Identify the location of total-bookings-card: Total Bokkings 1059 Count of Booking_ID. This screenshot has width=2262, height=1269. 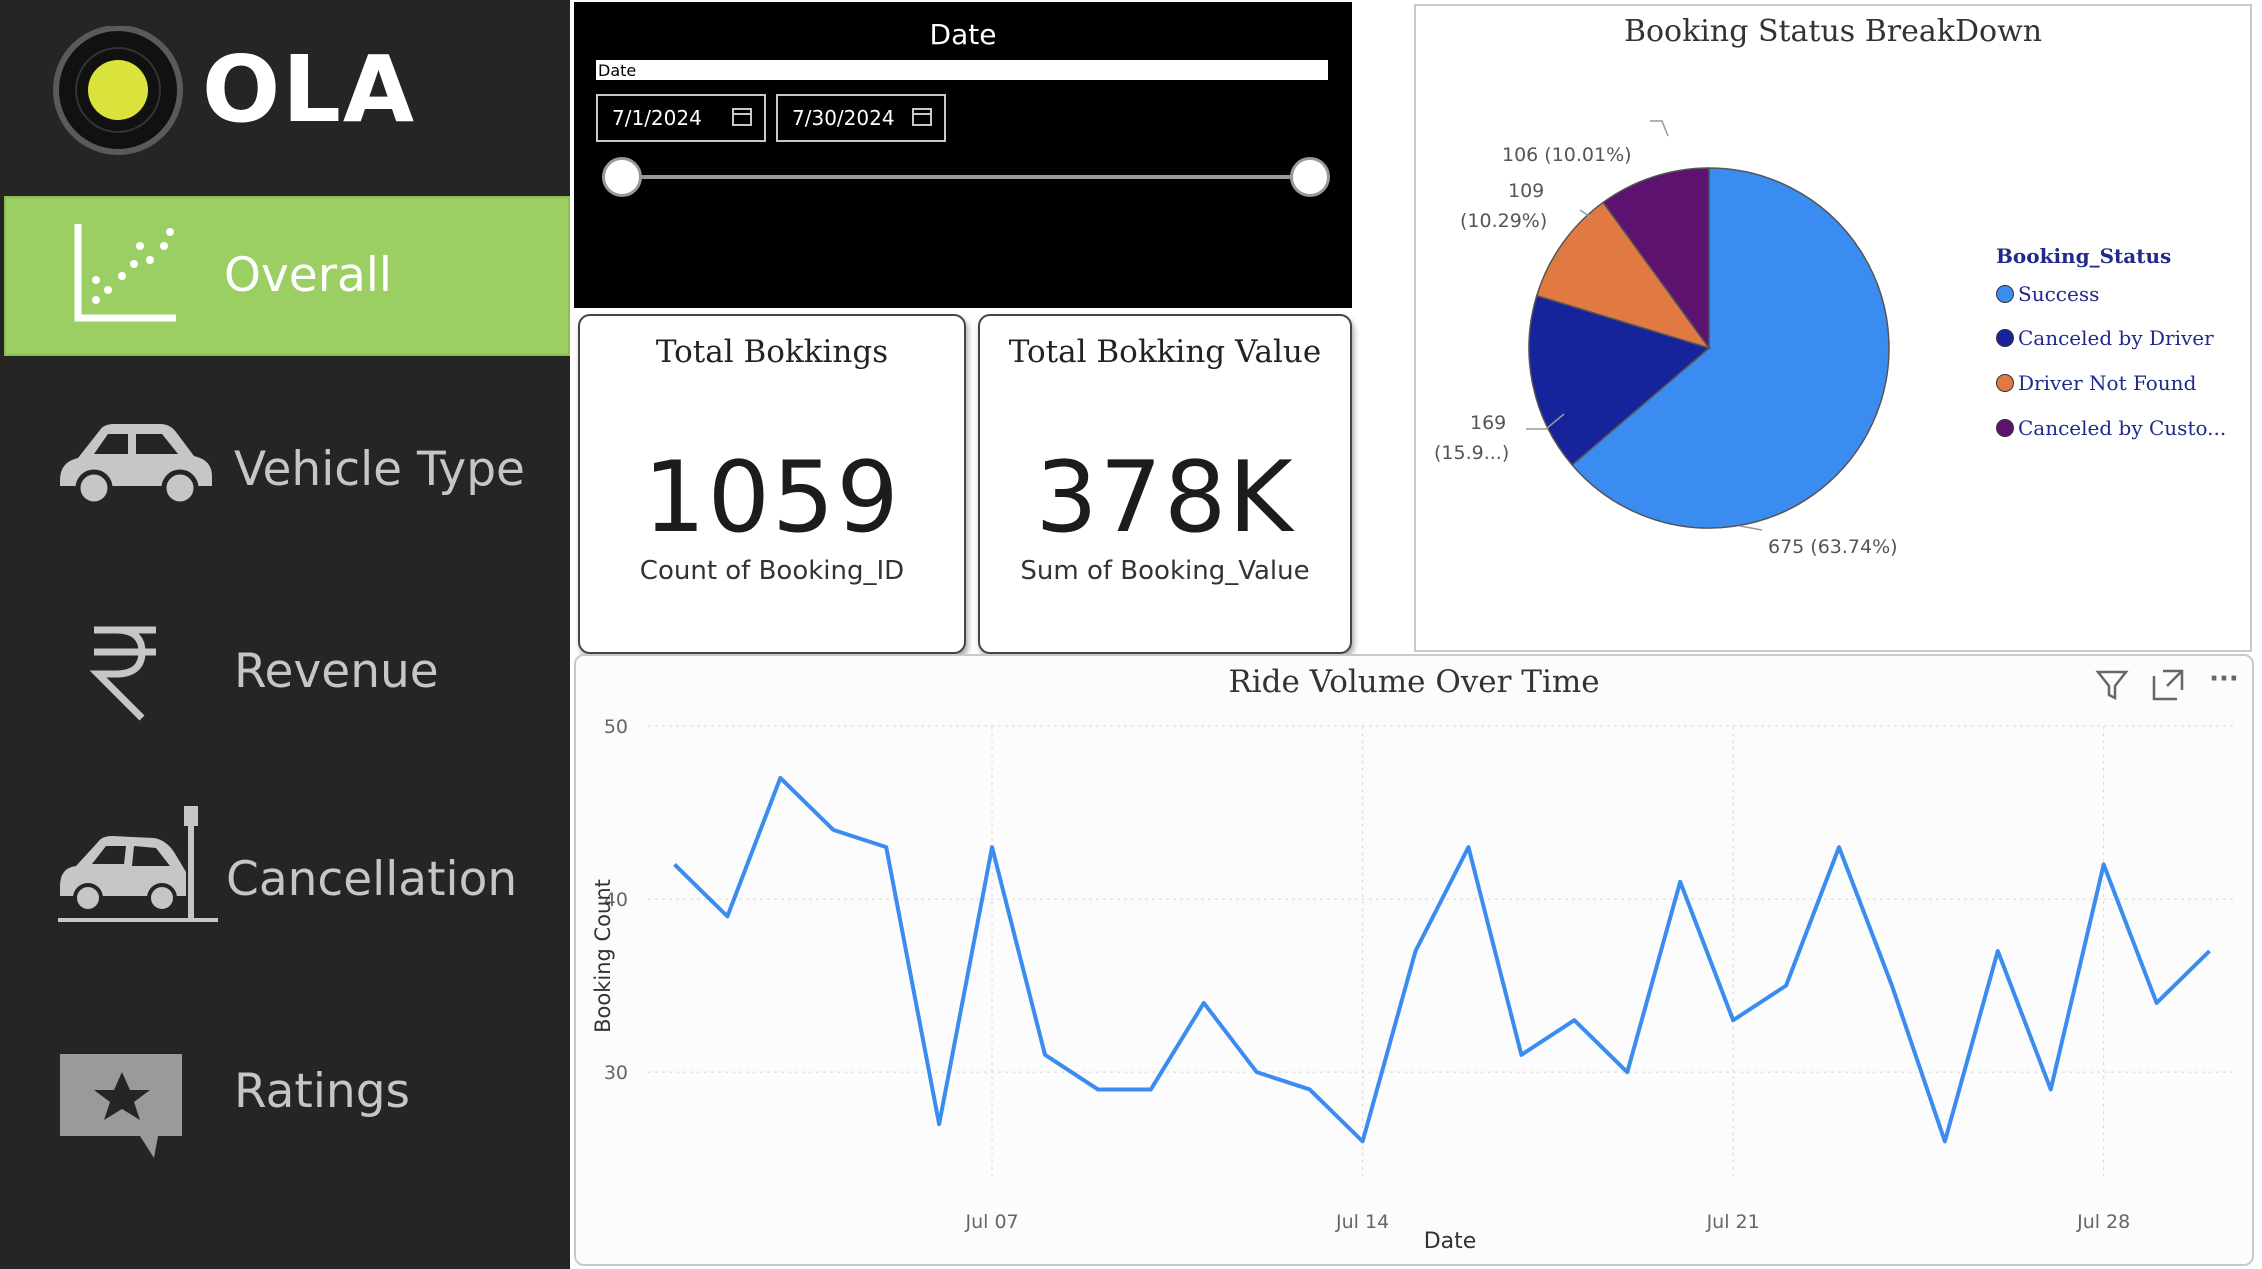
(772, 484).